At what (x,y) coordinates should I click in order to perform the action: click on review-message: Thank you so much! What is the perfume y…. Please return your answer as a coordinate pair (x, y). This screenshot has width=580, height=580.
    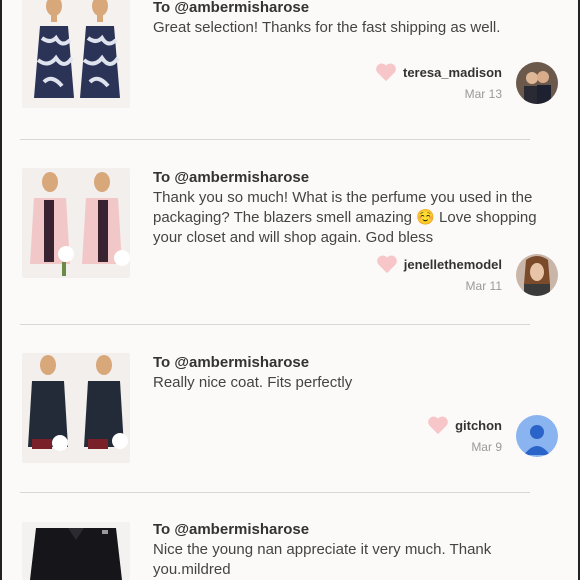
    Looking at the image, I should click on (345, 217).